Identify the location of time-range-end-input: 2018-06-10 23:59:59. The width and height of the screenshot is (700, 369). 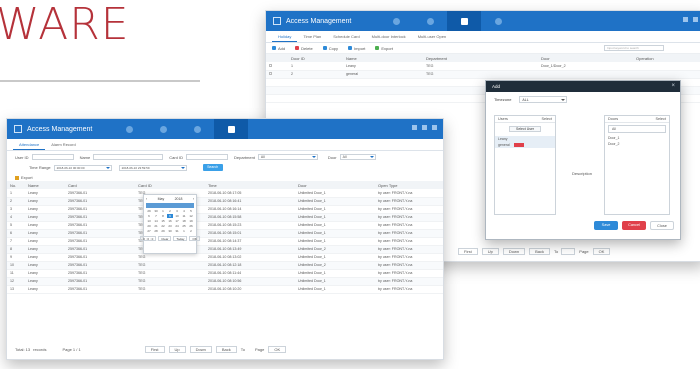
(152, 167).